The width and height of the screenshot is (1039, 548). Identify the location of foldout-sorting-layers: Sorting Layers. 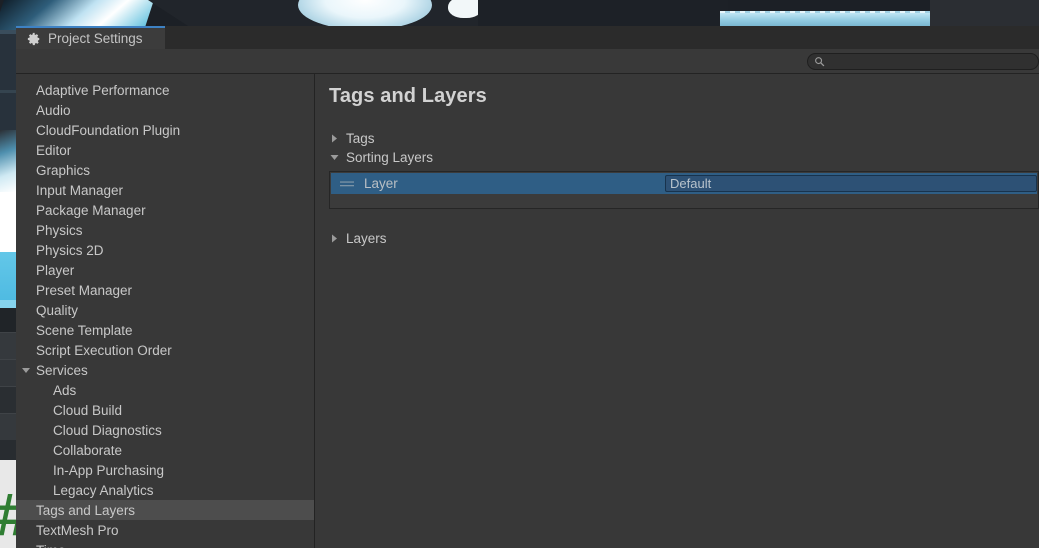
(684, 157).